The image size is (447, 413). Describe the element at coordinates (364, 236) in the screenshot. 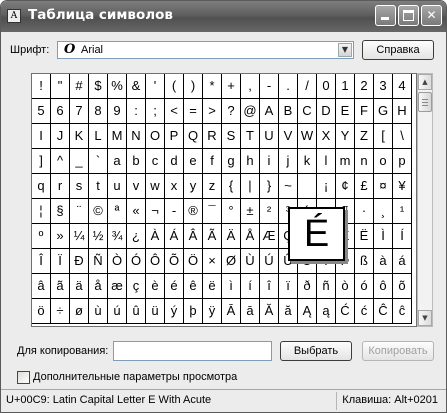

I see `char-cell: Ë` at that location.